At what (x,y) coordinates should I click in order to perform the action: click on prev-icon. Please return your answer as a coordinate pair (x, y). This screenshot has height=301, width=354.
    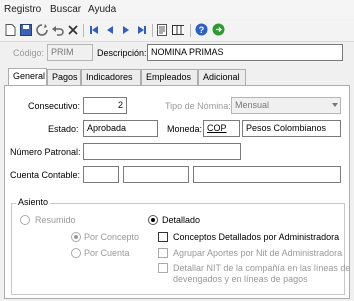
    Looking at the image, I should click on (110, 30).